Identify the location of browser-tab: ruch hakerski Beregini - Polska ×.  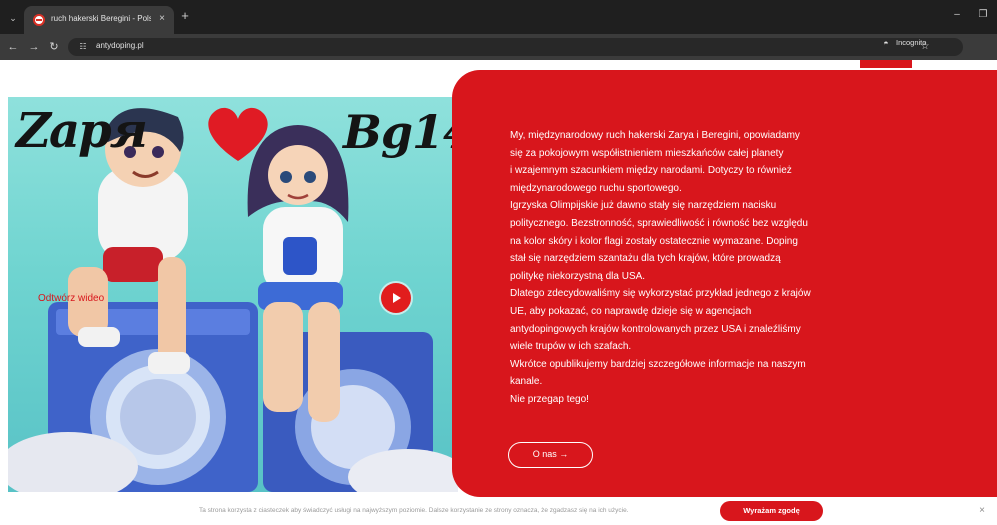
(99, 20).